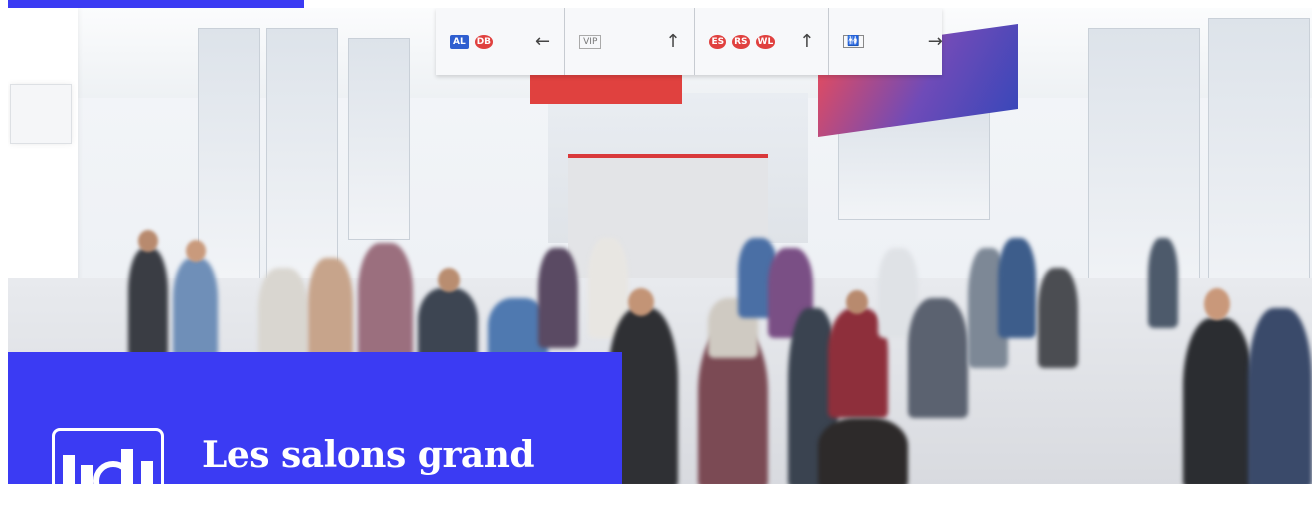  Describe the element at coordinates (156, 4) in the screenshot. I see `top-accent-bar` at that location.